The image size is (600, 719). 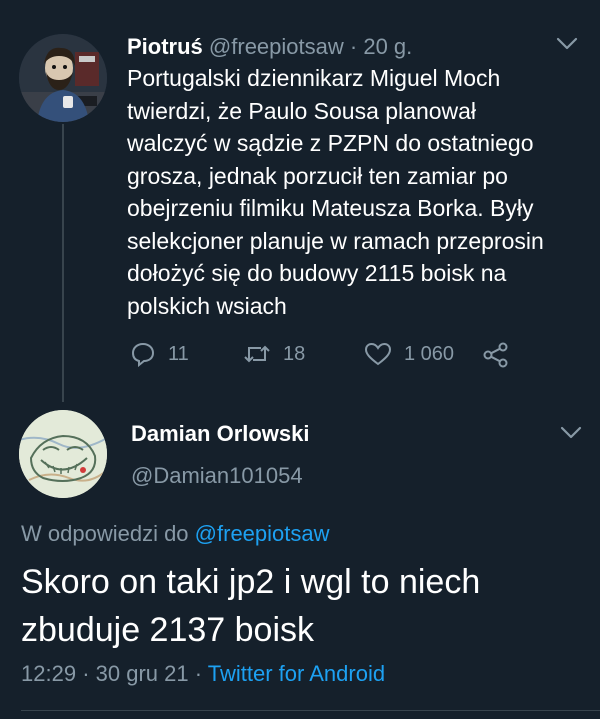 I want to click on thread-line, so click(x=63, y=263).